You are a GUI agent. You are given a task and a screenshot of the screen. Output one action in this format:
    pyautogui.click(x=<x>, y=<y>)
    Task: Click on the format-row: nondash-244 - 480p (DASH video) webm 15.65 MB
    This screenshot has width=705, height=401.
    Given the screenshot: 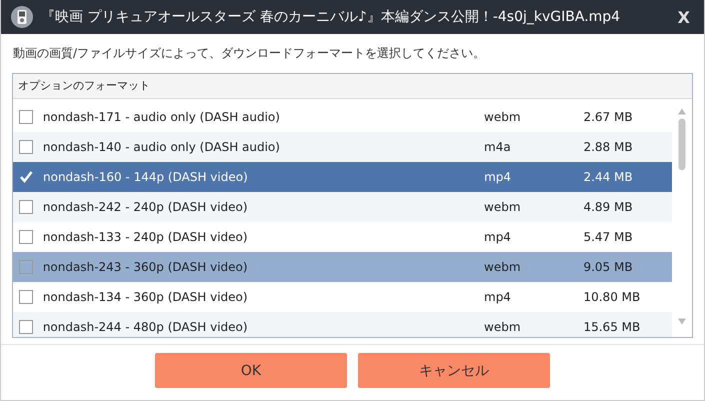 What is the action you would take?
    pyautogui.click(x=342, y=324)
    